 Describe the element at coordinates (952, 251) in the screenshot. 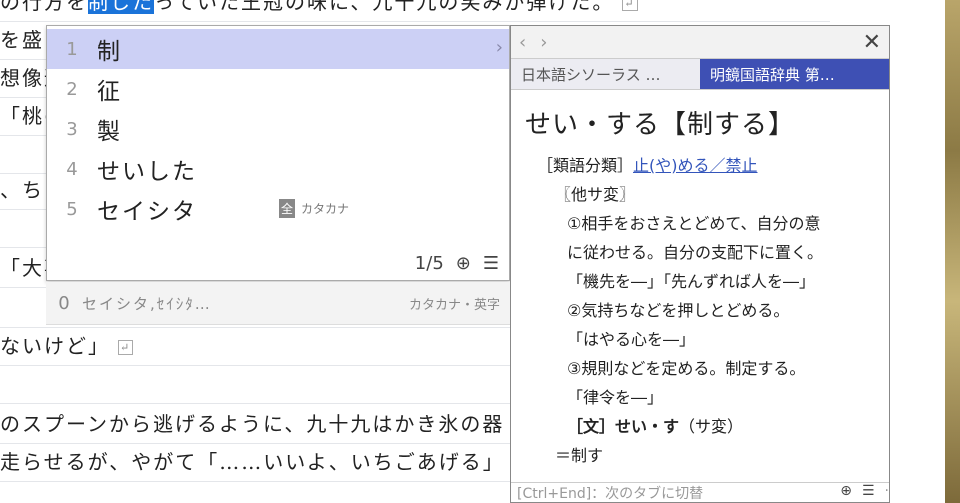

I see `desktop-background` at that location.